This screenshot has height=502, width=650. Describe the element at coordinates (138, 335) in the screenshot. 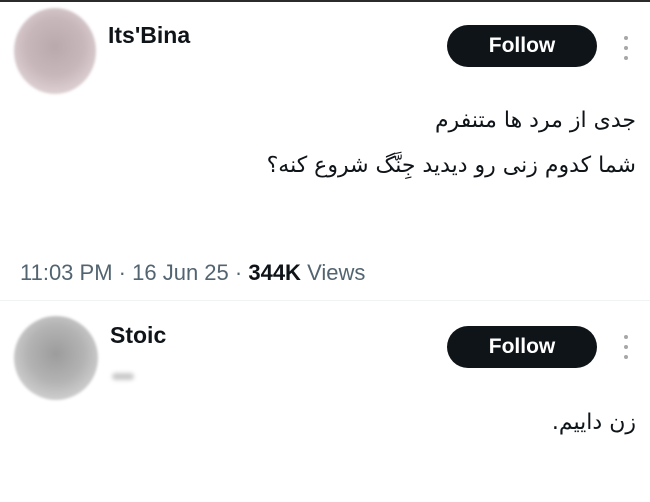

I see `author-name: Stoic` at that location.